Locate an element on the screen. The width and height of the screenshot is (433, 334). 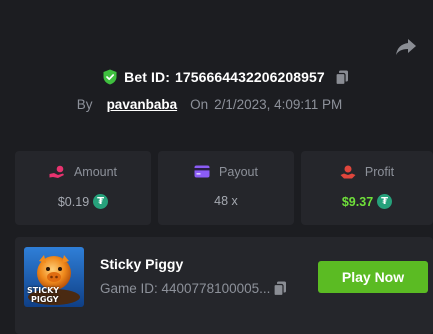
money-hand-icon is located at coordinates (348, 172).